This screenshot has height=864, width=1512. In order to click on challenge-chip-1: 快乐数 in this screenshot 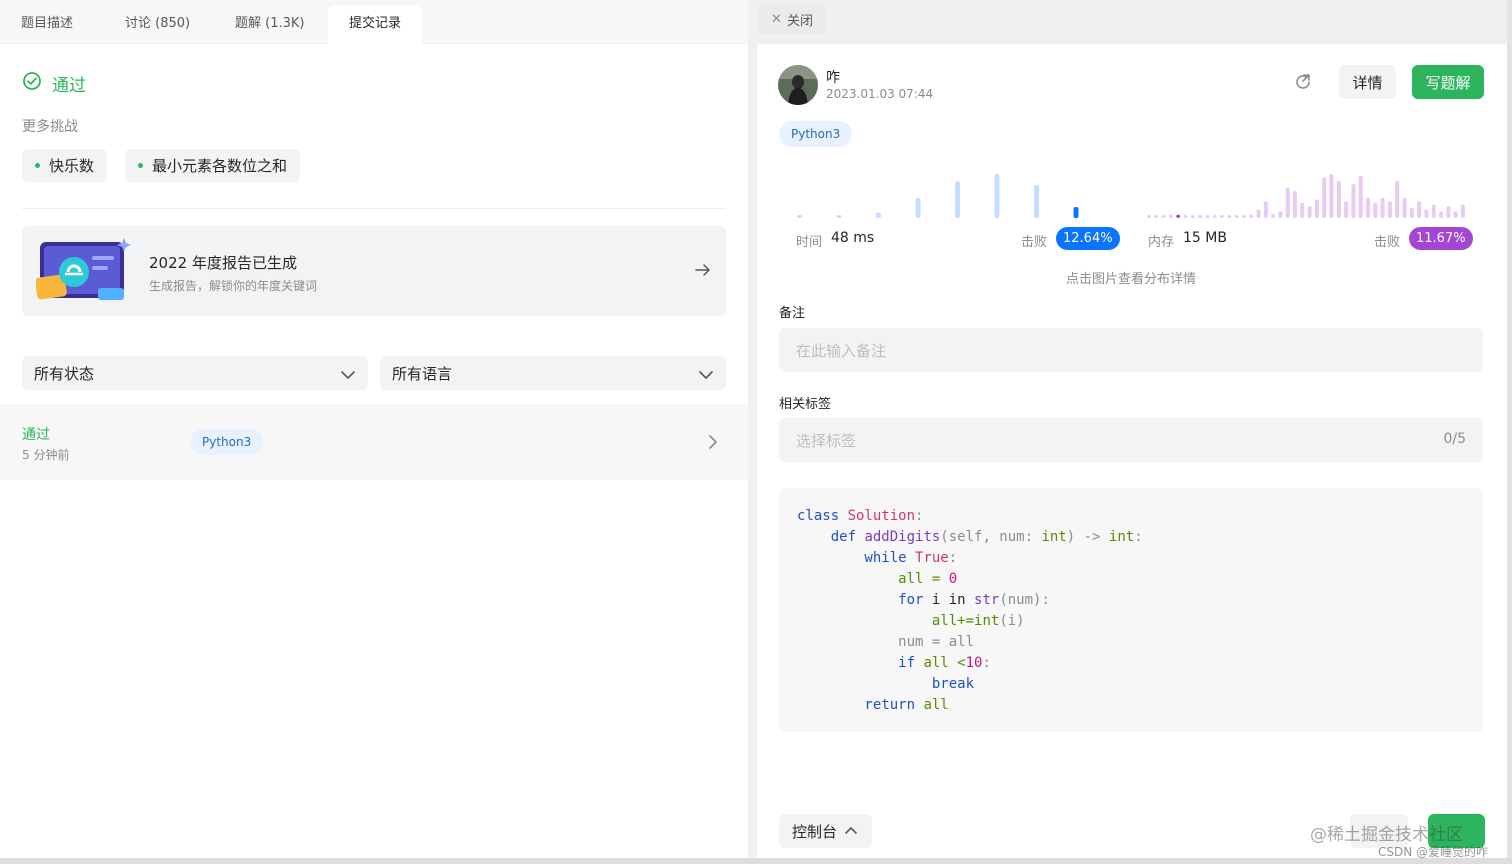, I will do `click(65, 165)`.